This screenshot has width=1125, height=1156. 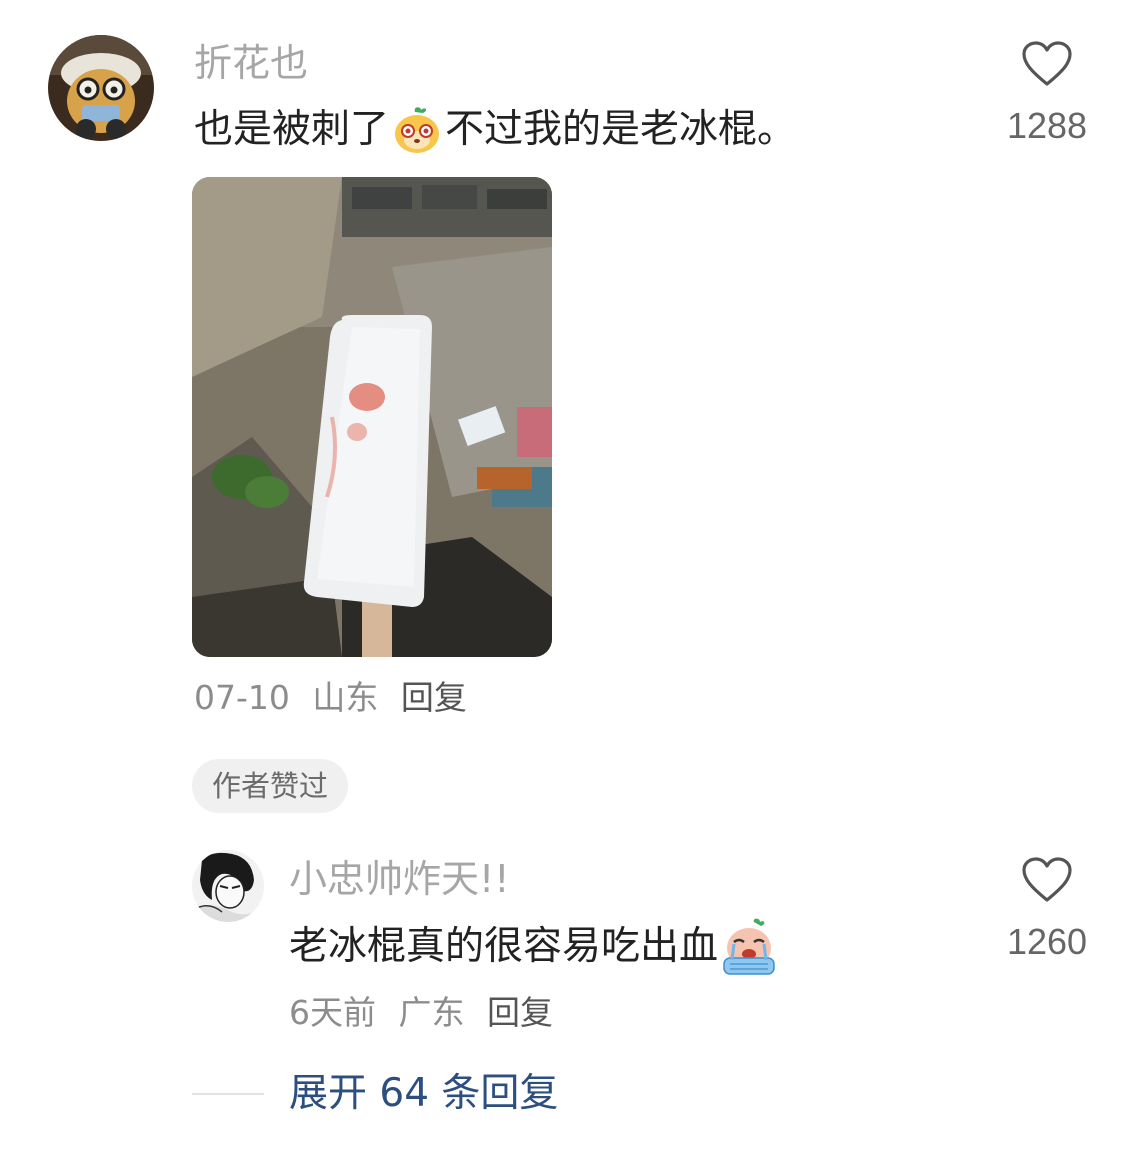 I want to click on comment-text-part-2: 不过我的是老冰棍。, so click(x=621, y=129).